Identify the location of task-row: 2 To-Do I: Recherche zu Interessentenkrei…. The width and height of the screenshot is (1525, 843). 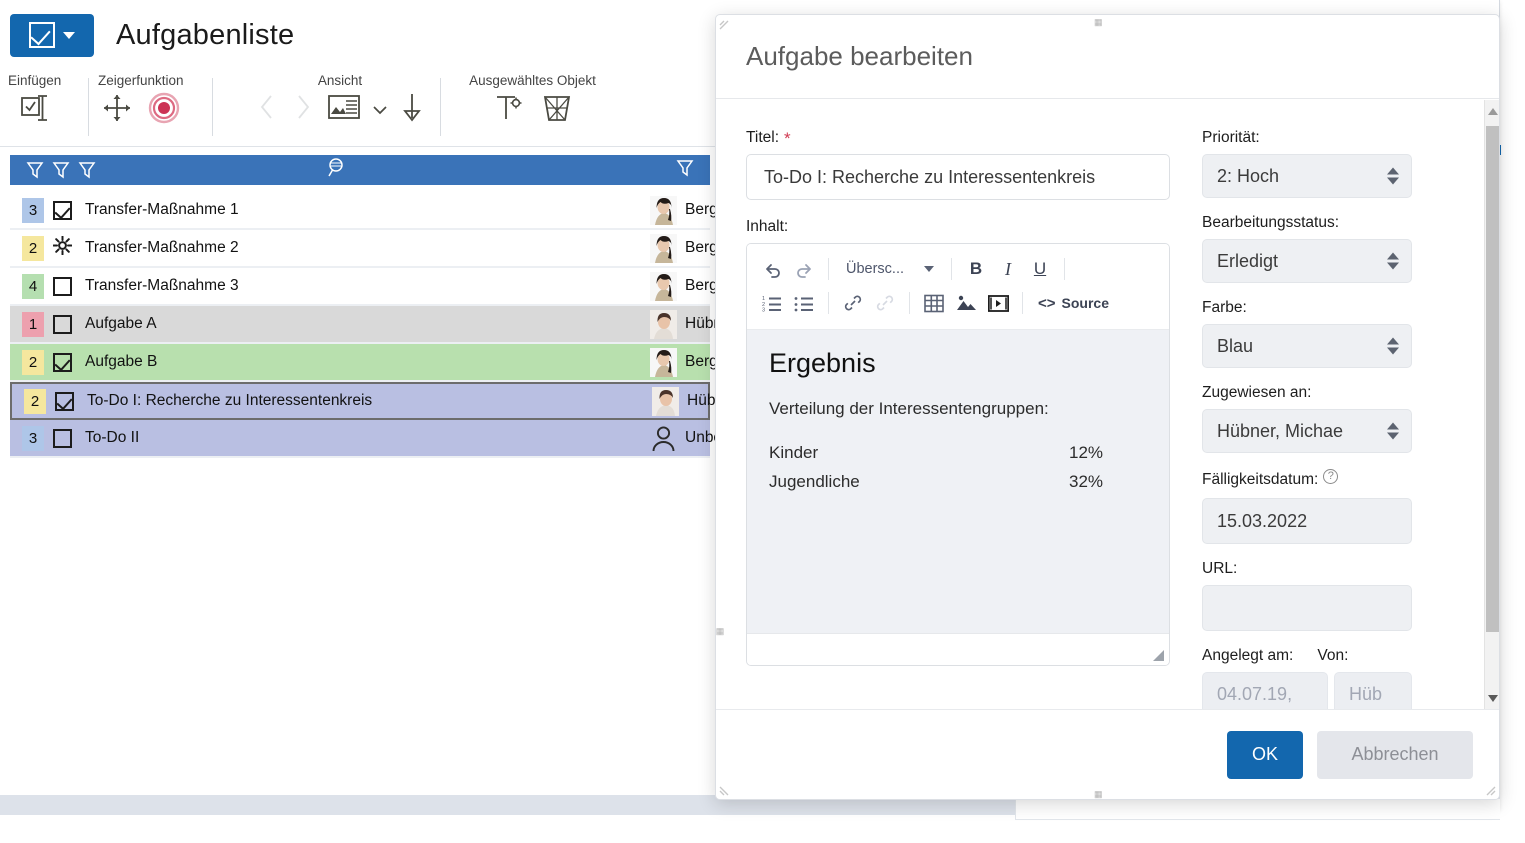
(364, 401).